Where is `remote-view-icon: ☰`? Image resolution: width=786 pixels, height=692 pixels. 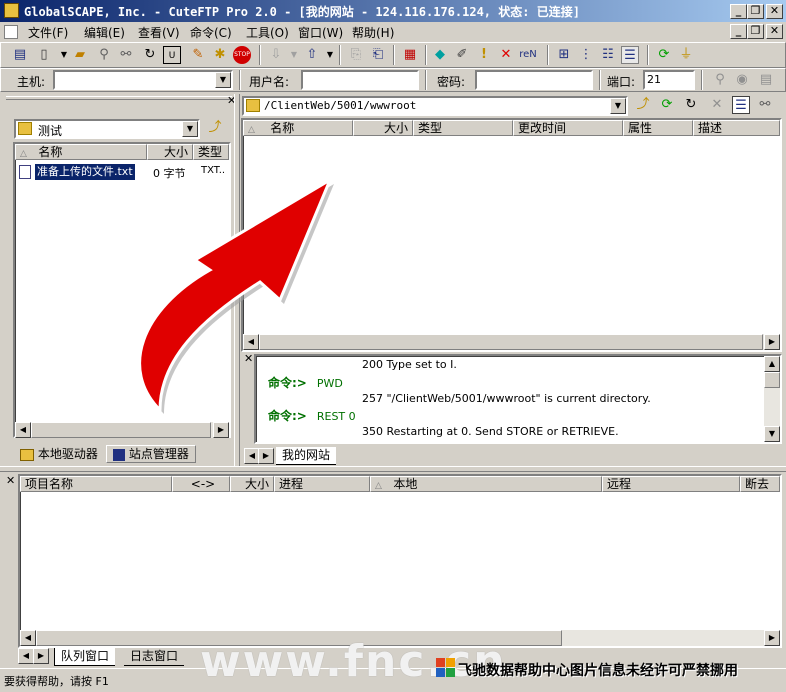 remote-view-icon: ☰ is located at coordinates (741, 105).